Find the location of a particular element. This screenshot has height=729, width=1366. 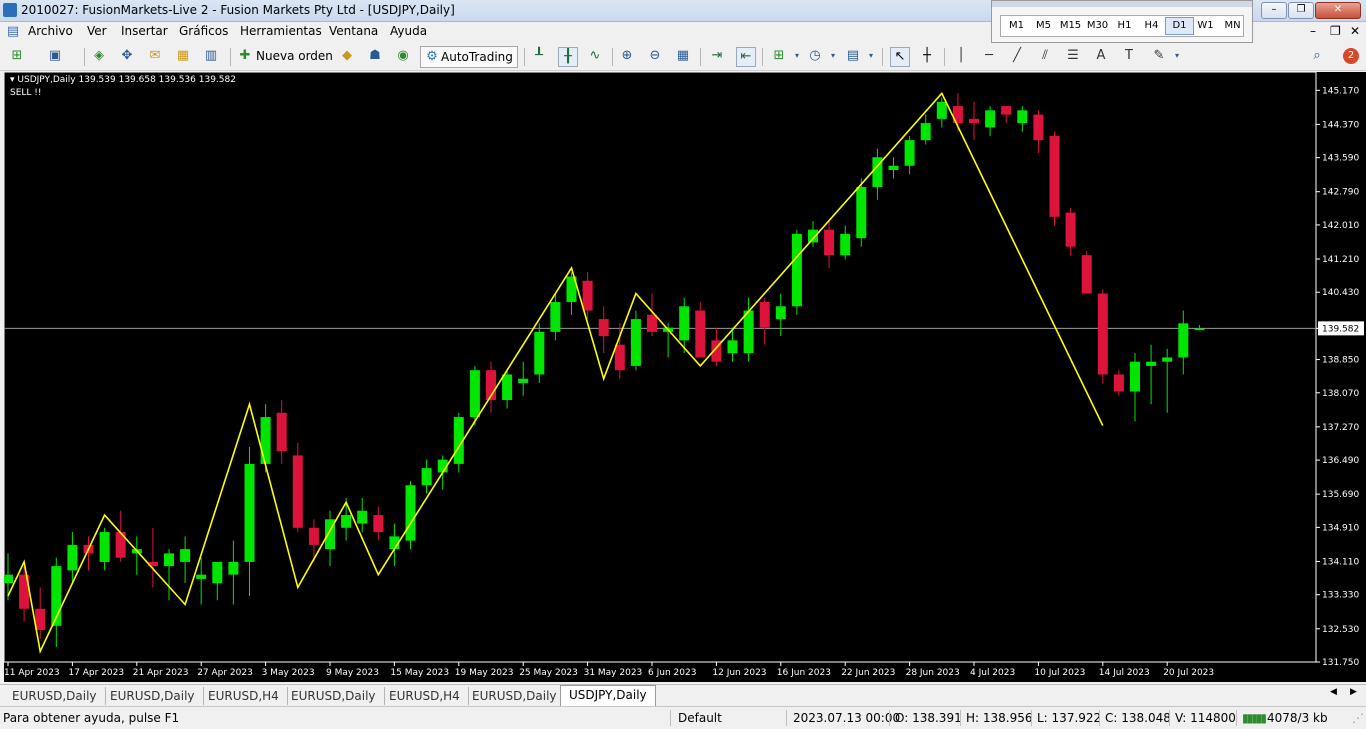

status-low: L: 137.922 is located at coordinates (1069, 718).